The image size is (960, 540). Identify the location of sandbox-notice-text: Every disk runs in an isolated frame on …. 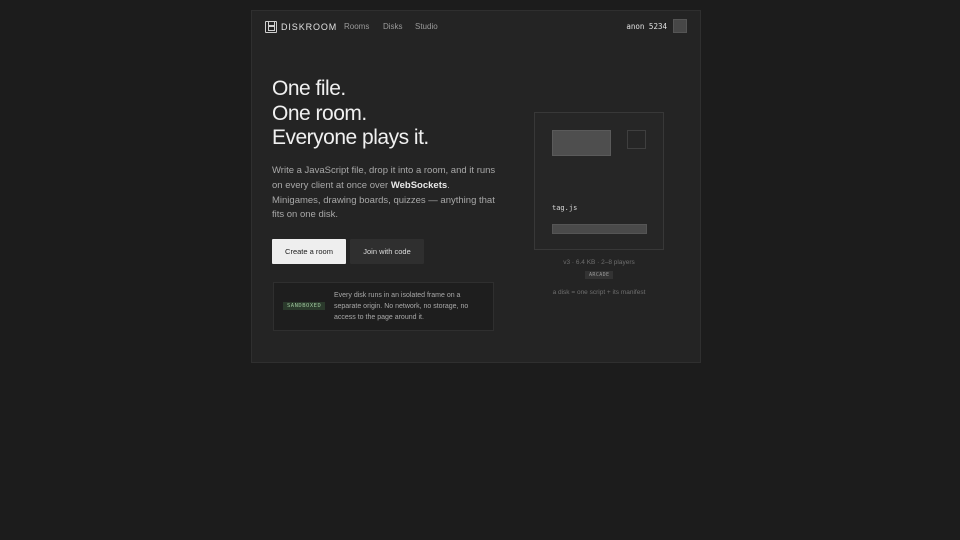
(401, 306).